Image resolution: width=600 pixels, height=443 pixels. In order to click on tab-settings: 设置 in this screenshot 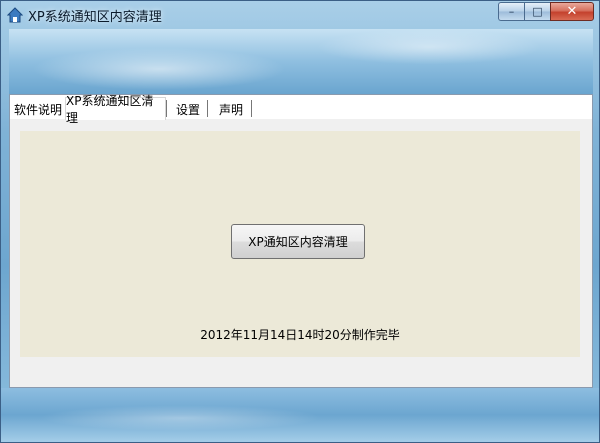, I will do `click(188, 109)`.